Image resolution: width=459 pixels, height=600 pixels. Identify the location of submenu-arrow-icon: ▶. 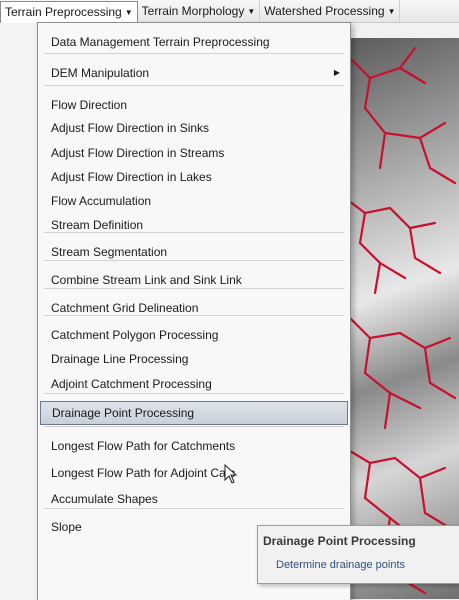
(336, 72).